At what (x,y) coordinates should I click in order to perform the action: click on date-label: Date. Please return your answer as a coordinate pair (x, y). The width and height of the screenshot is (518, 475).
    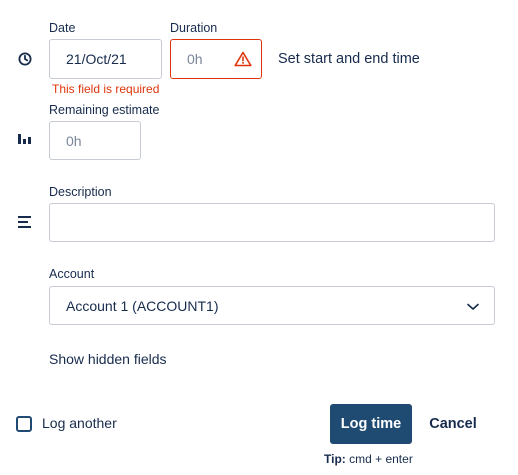
    Looking at the image, I should click on (62, 28).